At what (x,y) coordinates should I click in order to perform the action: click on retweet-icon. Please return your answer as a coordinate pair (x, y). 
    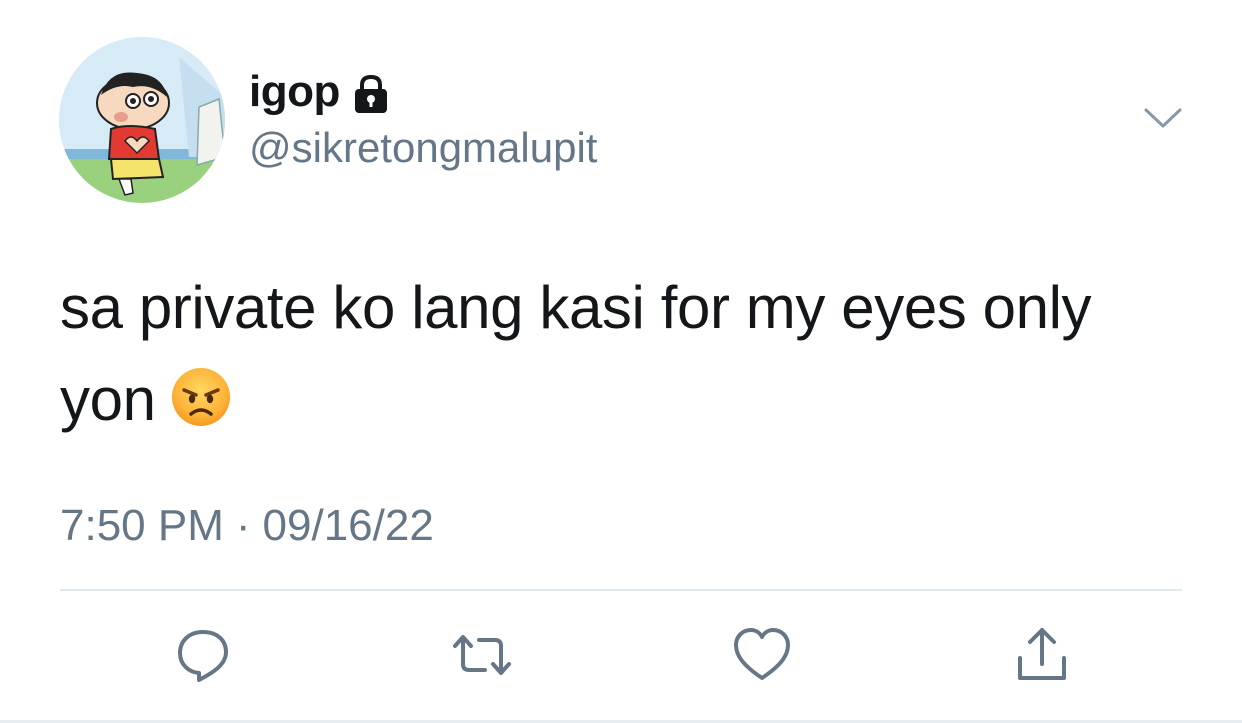
    Looking at the image, I should click on (482, 655).